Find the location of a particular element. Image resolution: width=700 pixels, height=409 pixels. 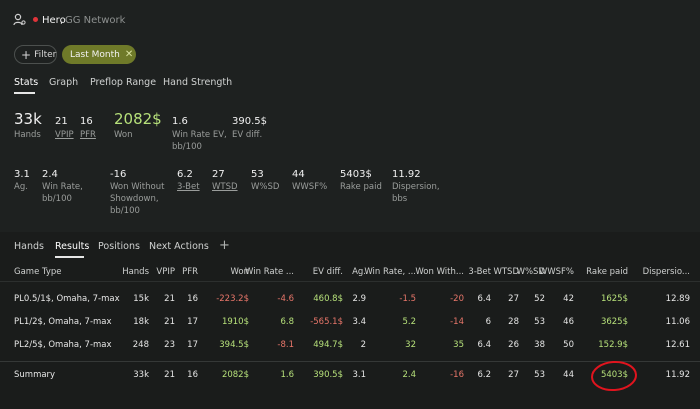

header-divider is located at coordinates (350, 281).